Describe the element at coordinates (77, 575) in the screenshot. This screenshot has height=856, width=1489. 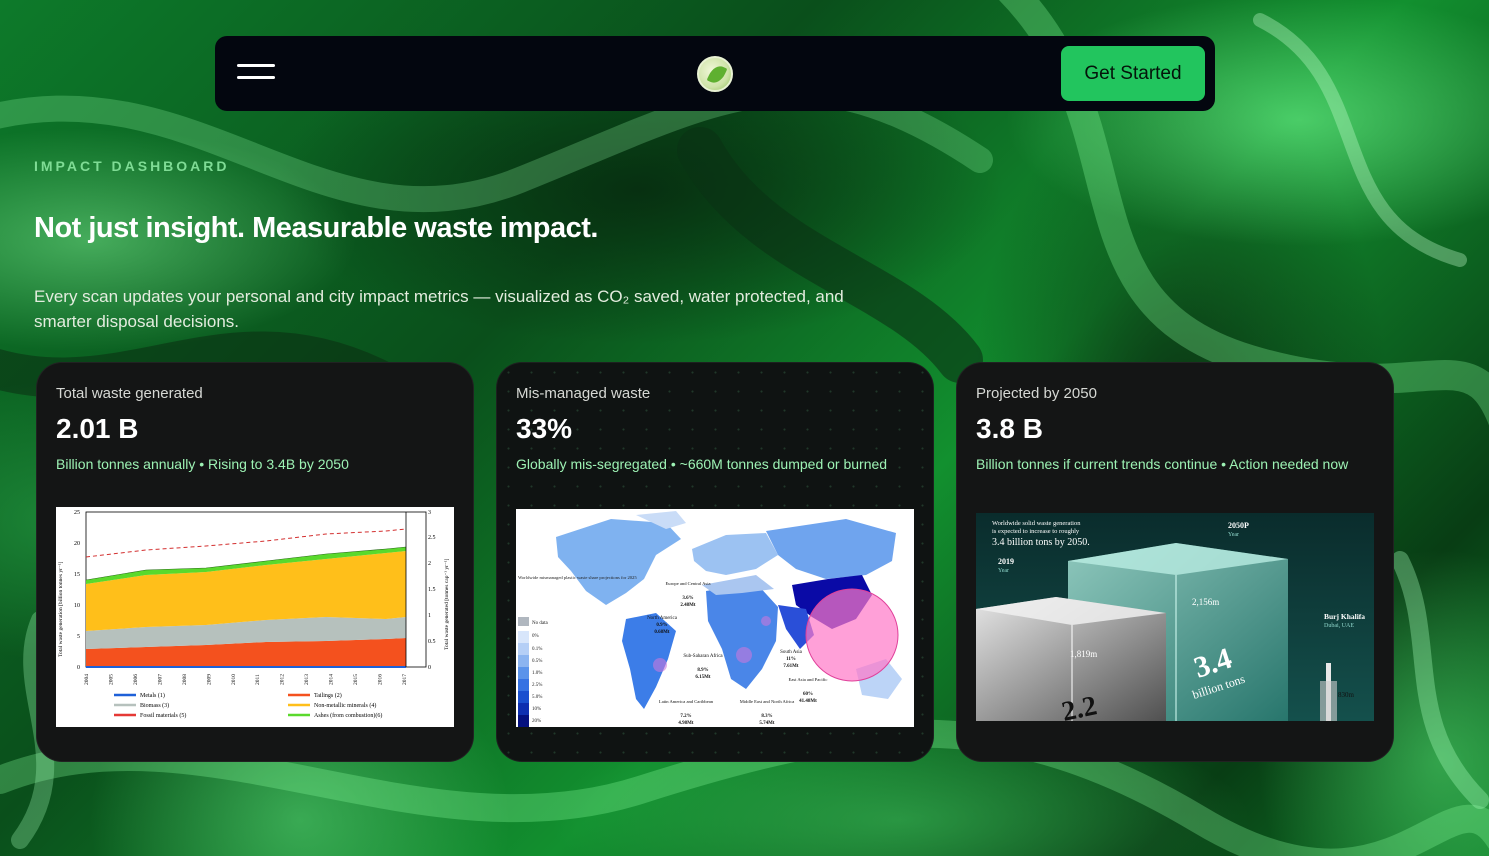
I see `y-tick-label: 15` at that location.